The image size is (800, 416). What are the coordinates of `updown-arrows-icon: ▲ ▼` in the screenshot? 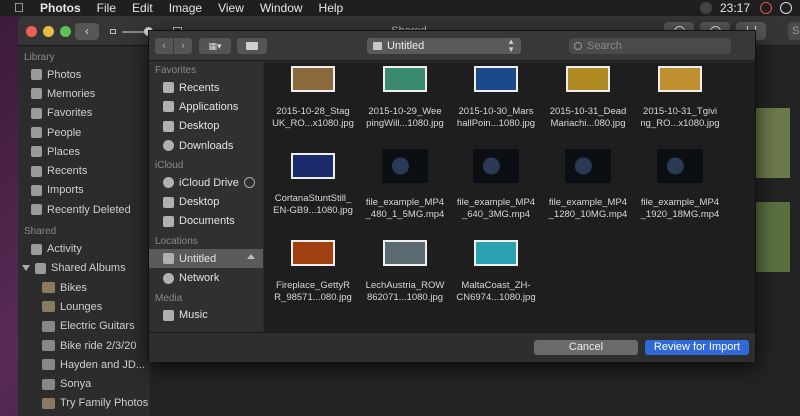 It's located at (511, 45).